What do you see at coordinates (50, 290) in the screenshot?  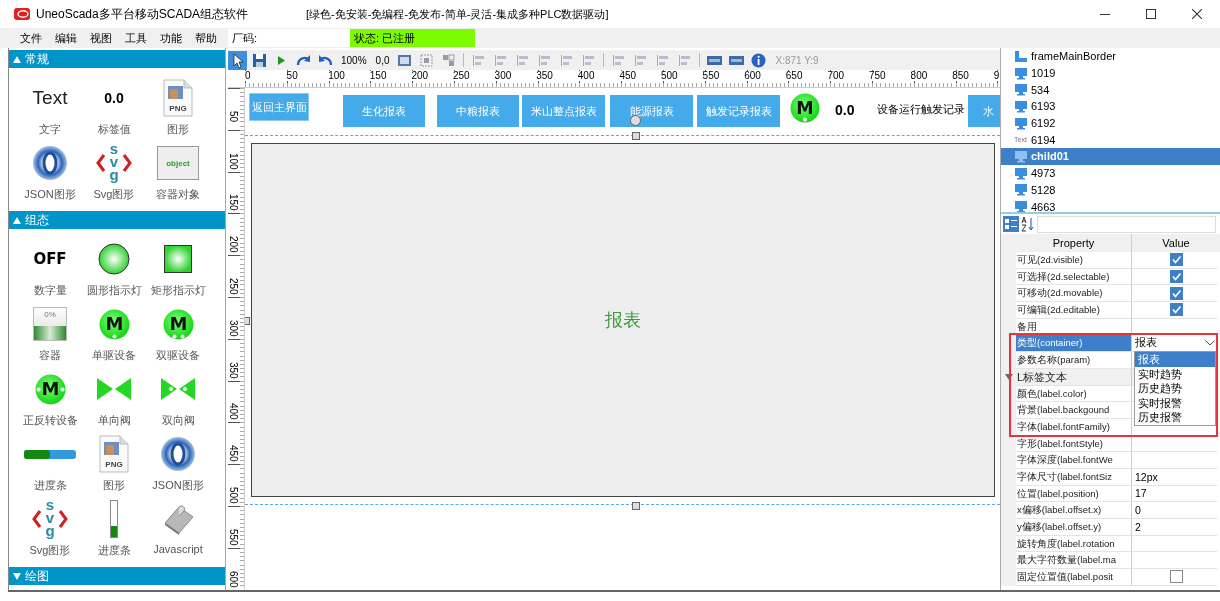 I see `palette-item-label: 数字量` at bounding box center [50, 290].